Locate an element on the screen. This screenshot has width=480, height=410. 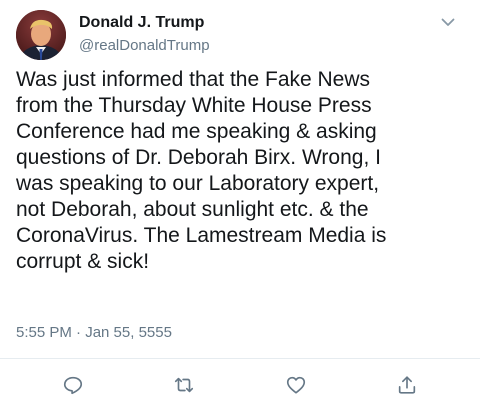
divider is located at coordinates (240, 358).